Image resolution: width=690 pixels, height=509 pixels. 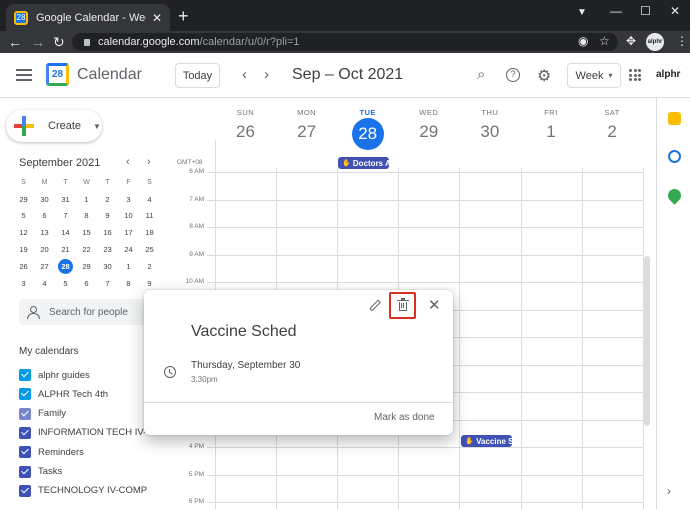 I want to click on mini-day: 28, so click(x=65, y=266).